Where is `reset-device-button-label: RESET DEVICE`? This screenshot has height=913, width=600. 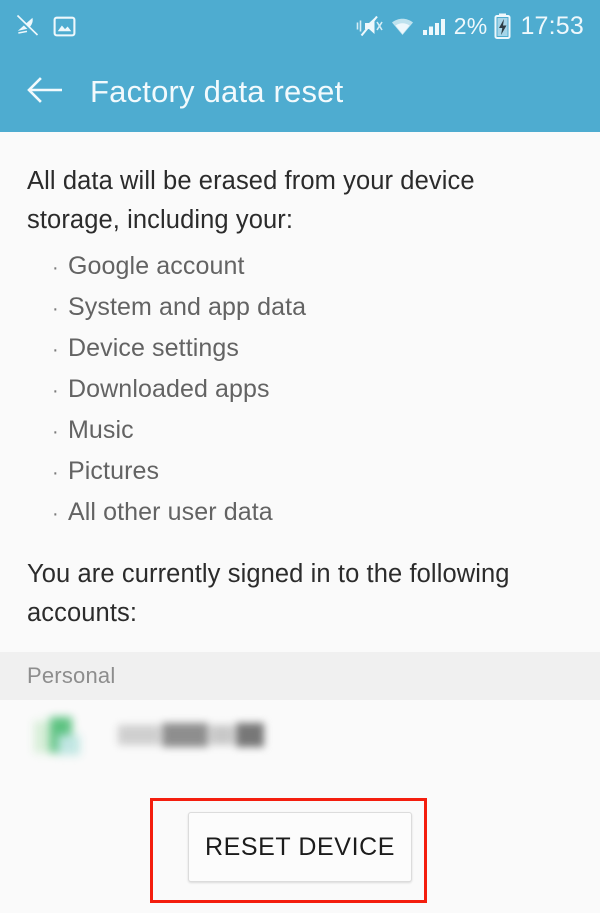 reset-device-button-label: RESET DEVICE is located at coordinates (300, 846).